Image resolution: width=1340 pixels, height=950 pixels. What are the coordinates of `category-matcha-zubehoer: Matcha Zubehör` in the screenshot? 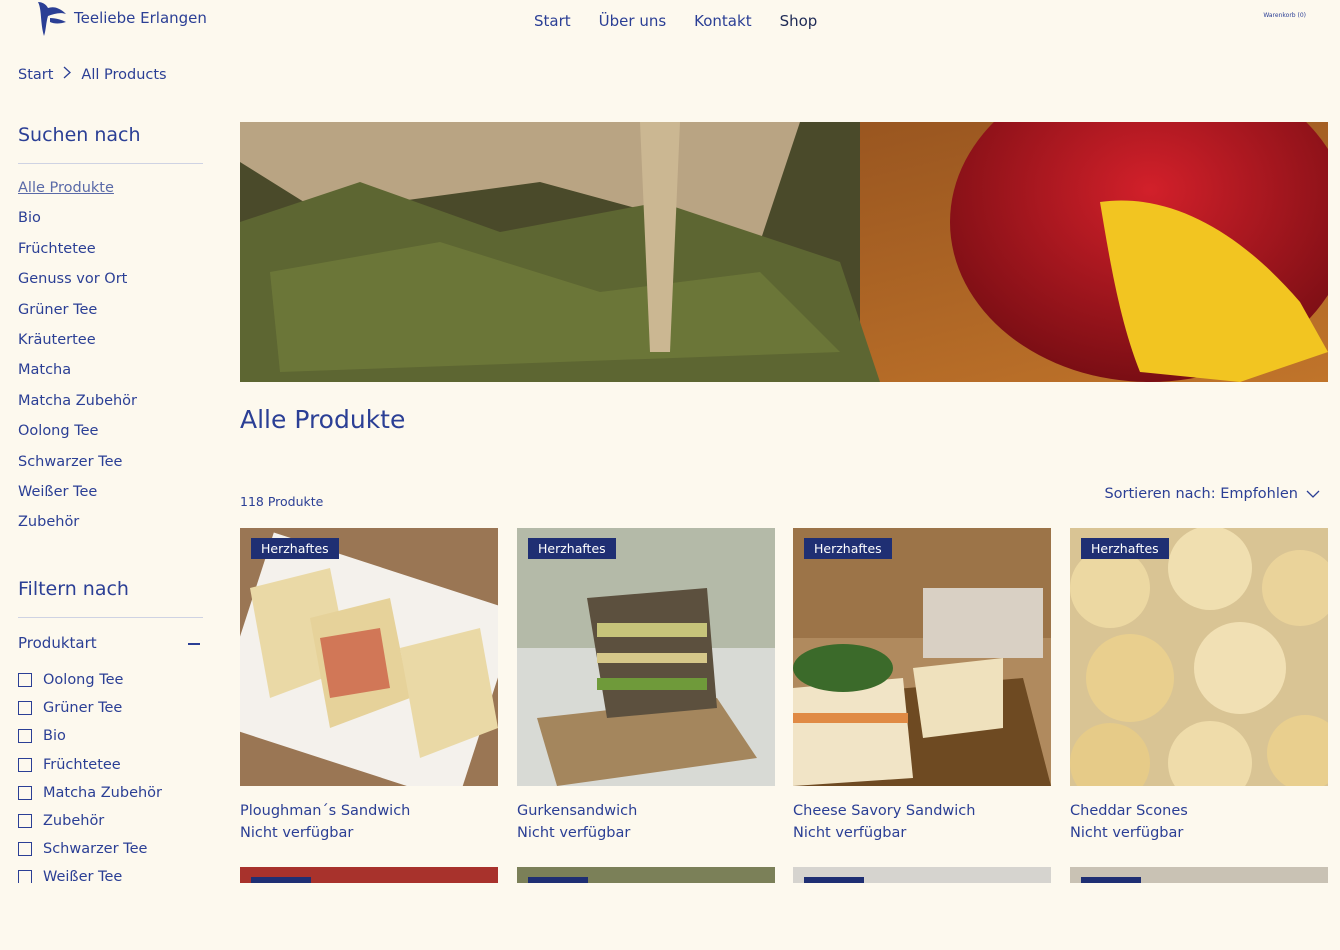 It's located at (77, 406).